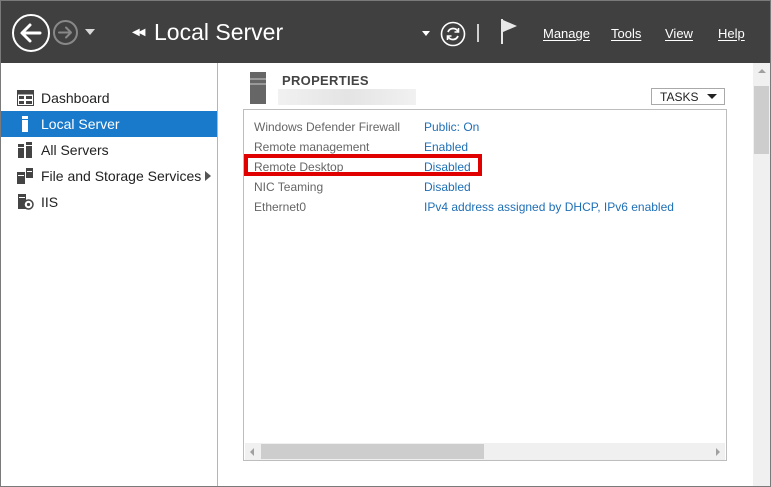 The height and width of the screenshot is (487, 771). Describe the element at coordinates (26, 202) in the screenshot. I see `iis-icon` at that location.